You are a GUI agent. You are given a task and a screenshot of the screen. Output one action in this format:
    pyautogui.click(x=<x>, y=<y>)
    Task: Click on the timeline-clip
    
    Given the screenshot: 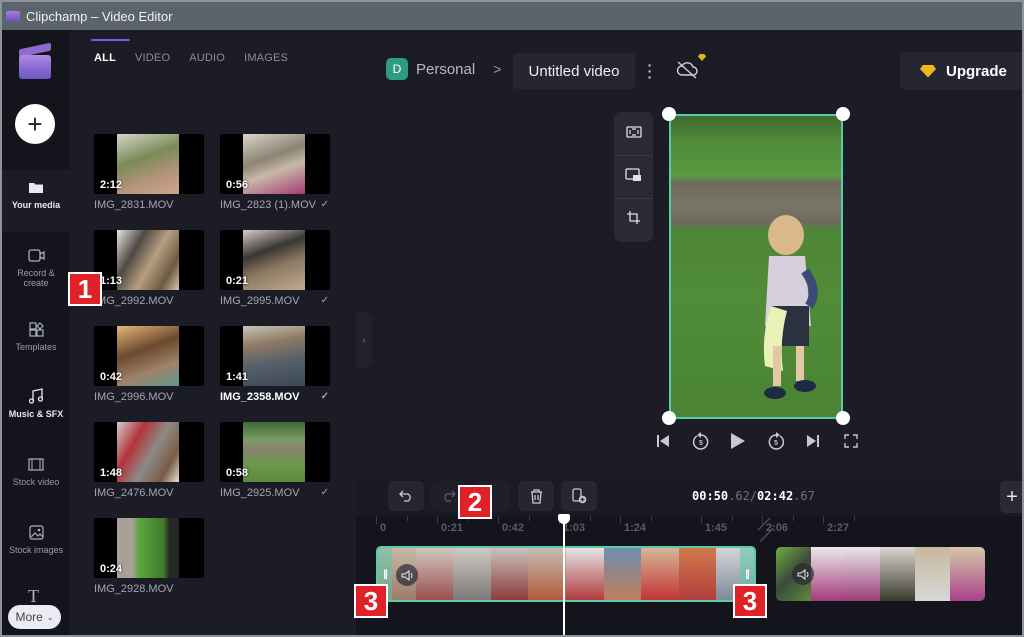 What is the action you would take?
    pyautogui.click(x=880, y=574)
    